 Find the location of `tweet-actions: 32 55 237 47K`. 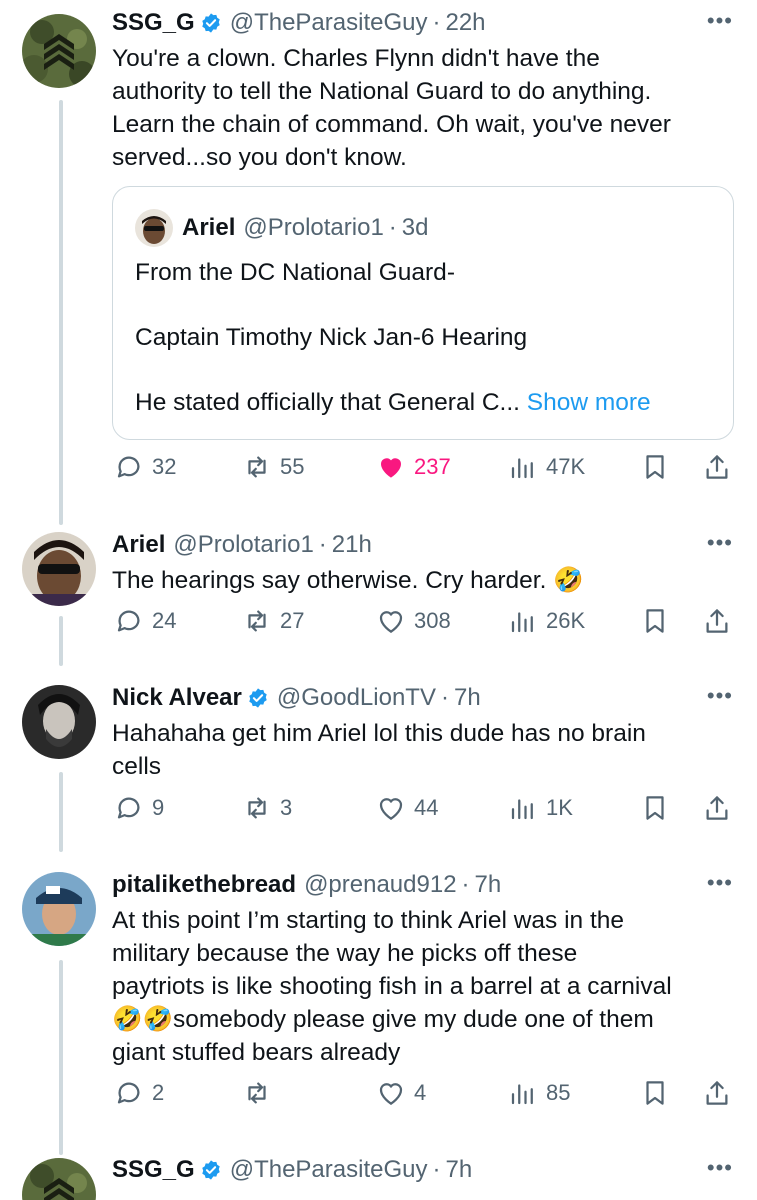

tweet-actions: 32 55 237 47K is located at coordinates (423, 470).